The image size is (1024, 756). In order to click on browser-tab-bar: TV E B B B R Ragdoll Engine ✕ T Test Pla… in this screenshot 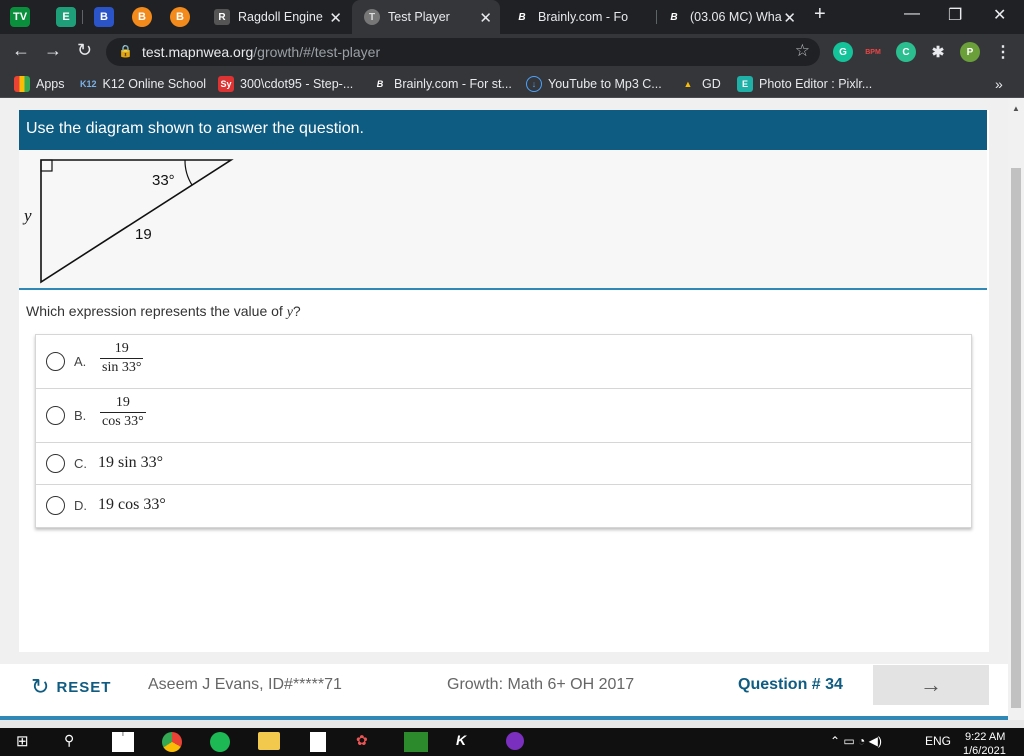, I will do `click(512, 17)`.